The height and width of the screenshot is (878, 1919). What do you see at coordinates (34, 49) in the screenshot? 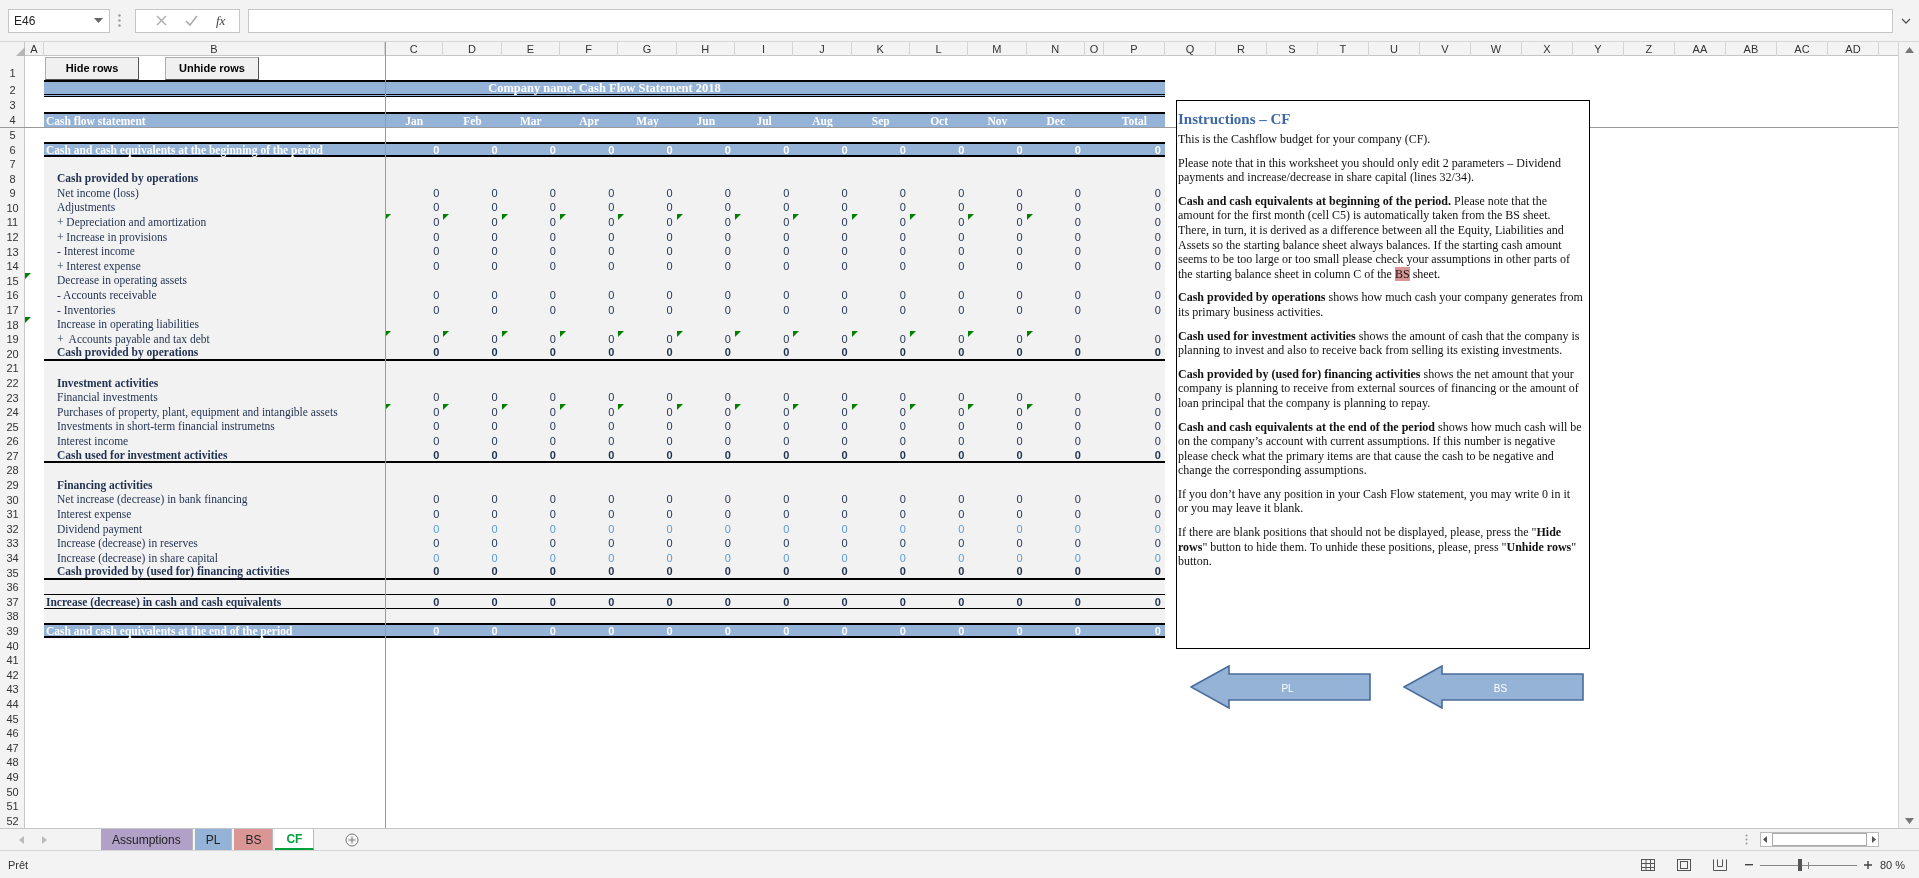
I see `column-header: A` at bounding box center [34, 49].